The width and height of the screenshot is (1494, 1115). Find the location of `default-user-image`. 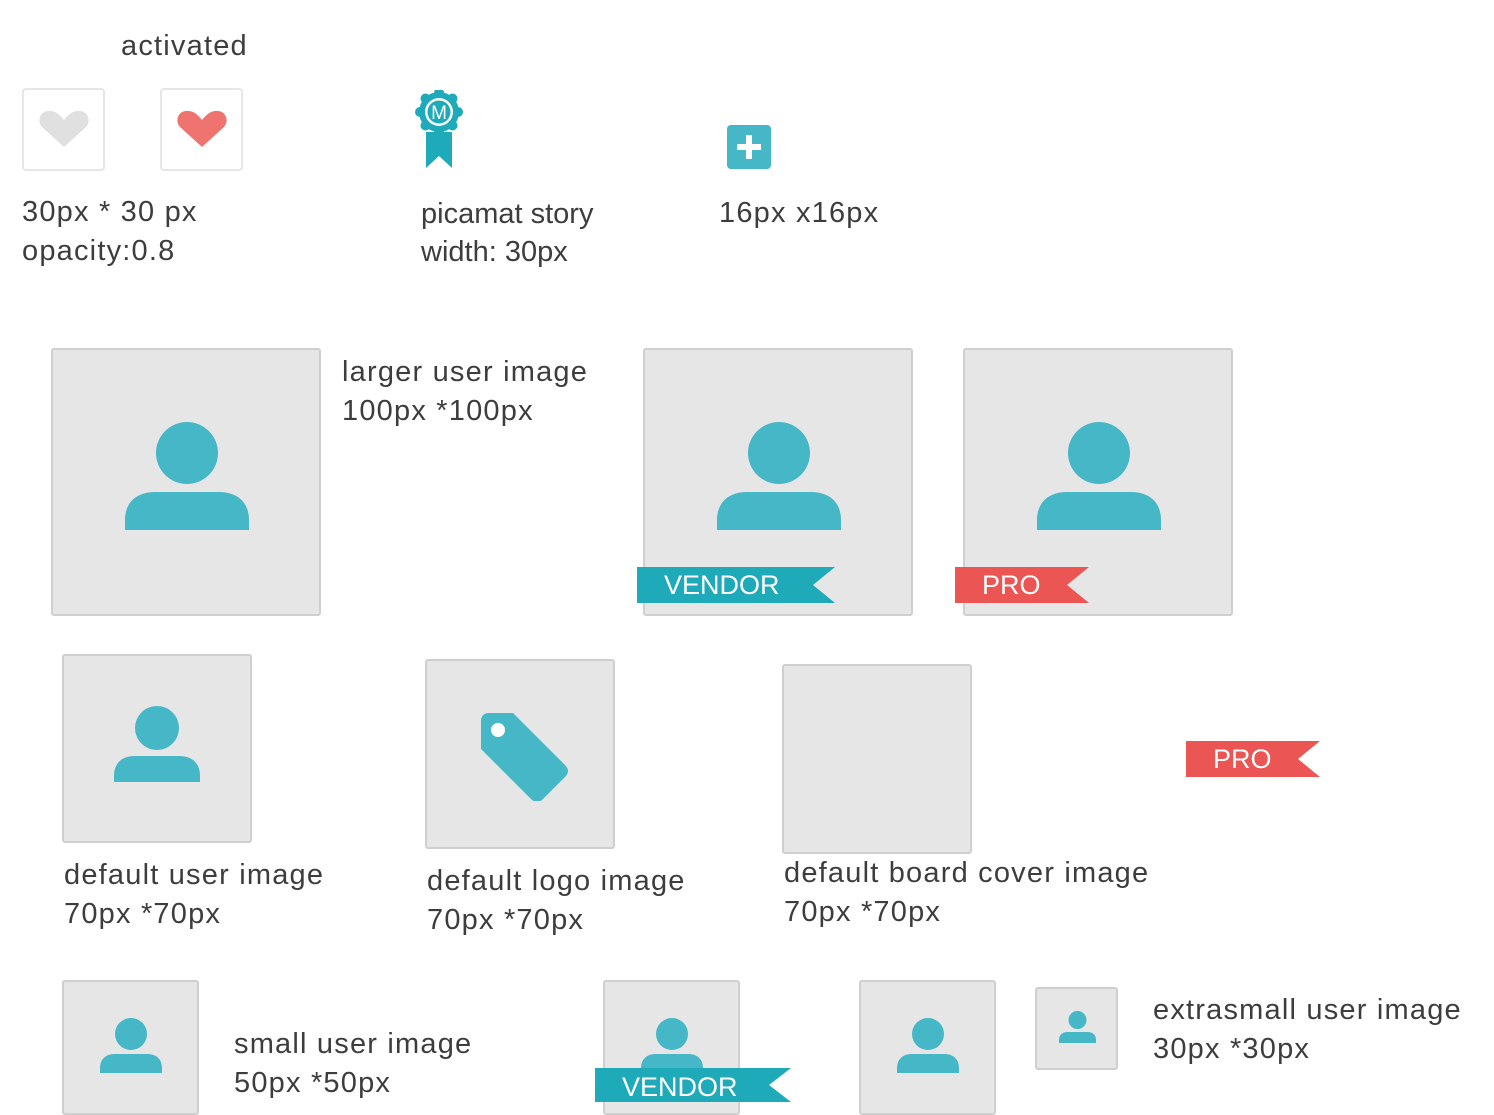

default-user-image is located at coordinates (157, 748).